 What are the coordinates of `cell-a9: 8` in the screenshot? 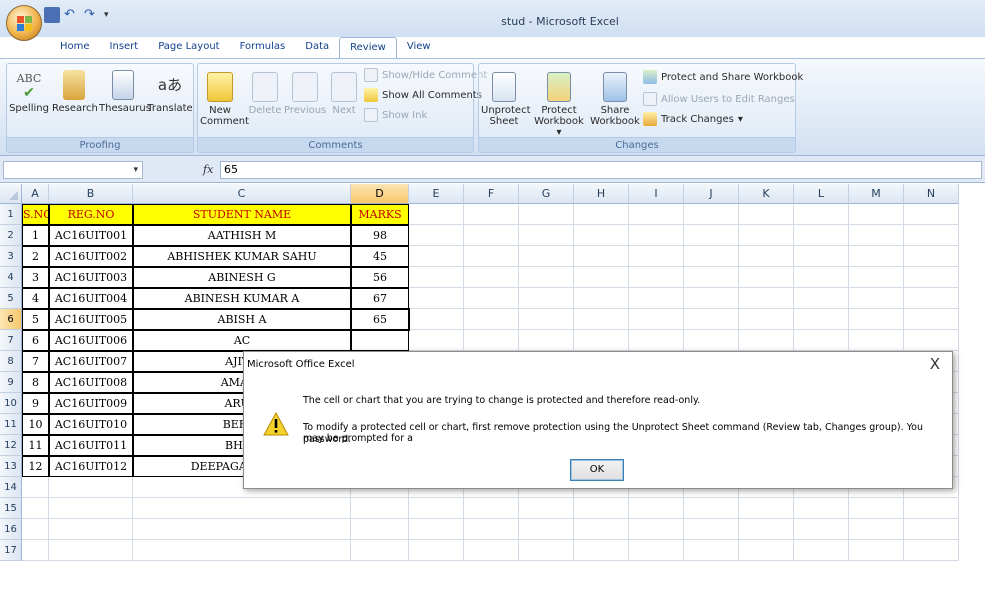 It's located at (35, 382).